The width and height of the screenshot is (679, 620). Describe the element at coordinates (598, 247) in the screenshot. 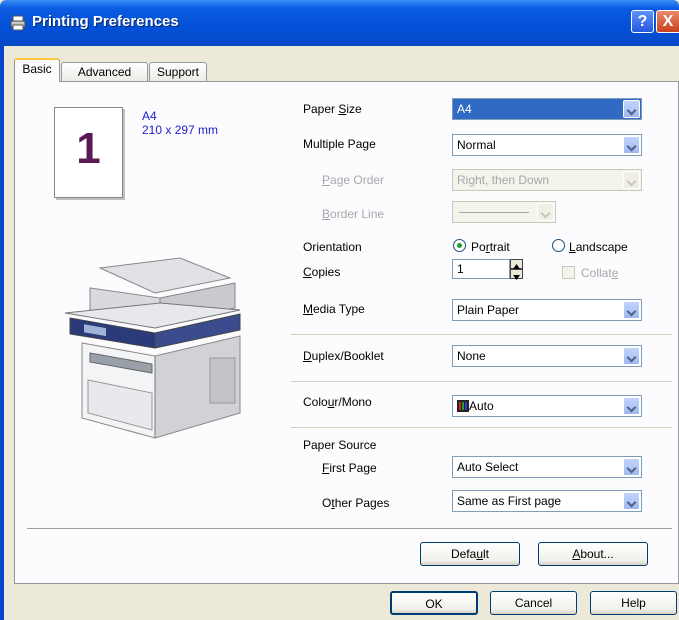

I see `landscape-label: Landscape` at that location.